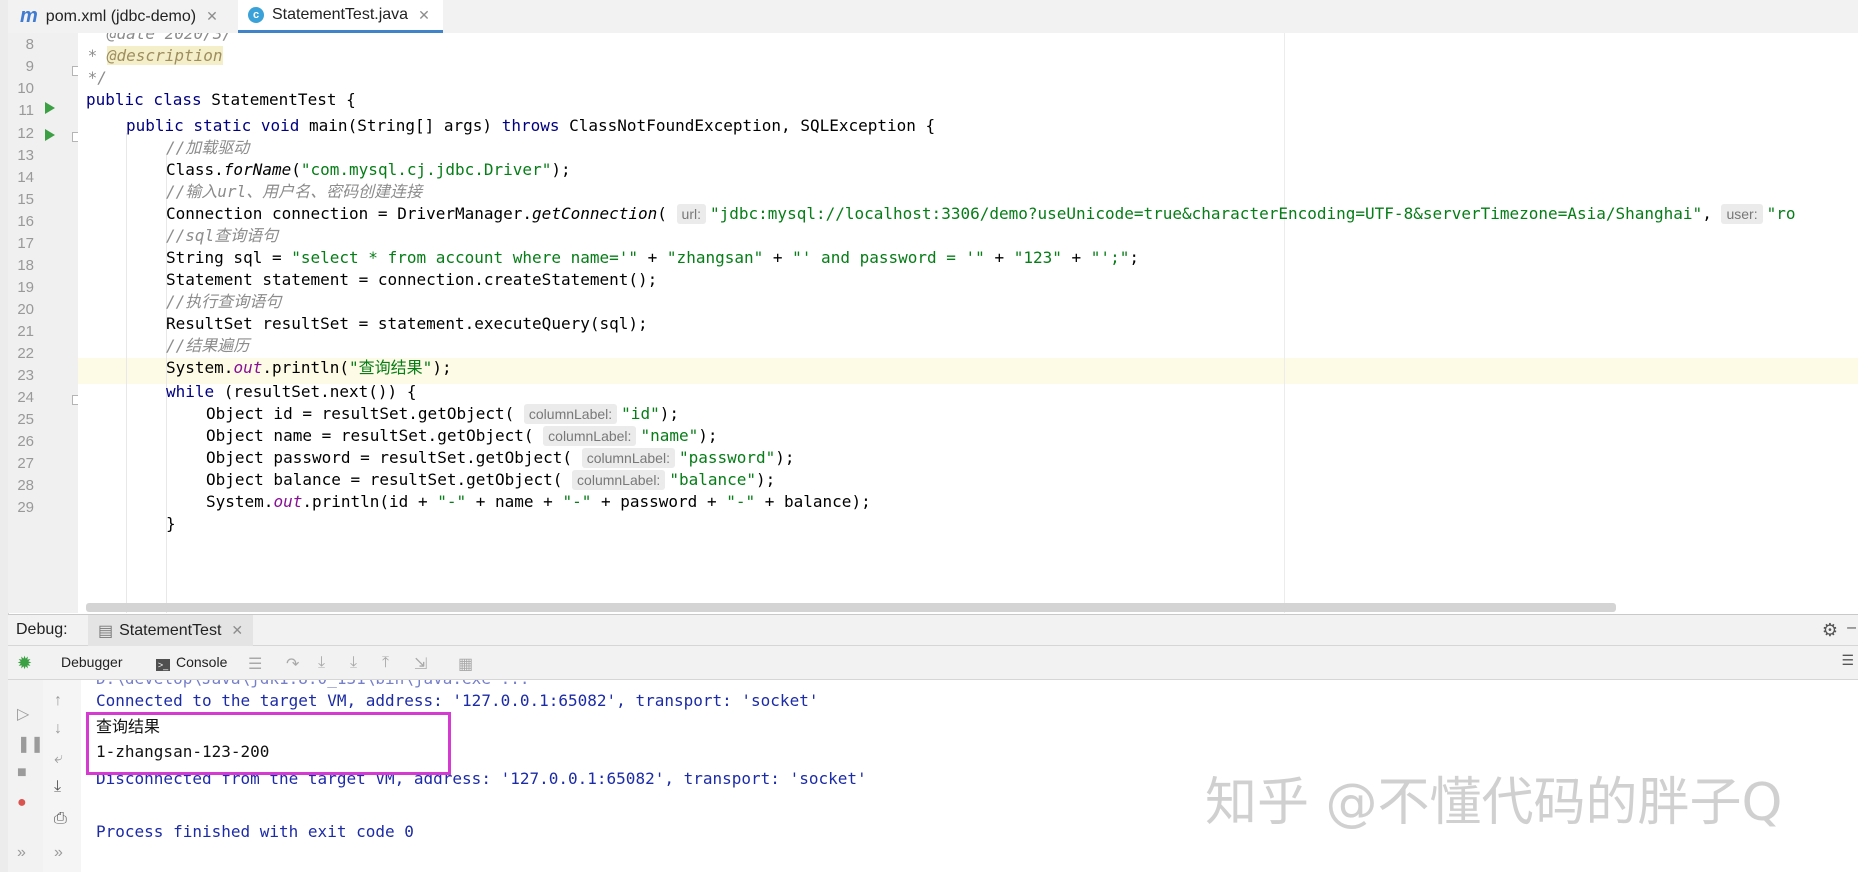 The height and width of the screenshot is (872, 1858). Describe the element at coordinates (25, 287) in the screenshot. I see `line-number: 19` at that location.